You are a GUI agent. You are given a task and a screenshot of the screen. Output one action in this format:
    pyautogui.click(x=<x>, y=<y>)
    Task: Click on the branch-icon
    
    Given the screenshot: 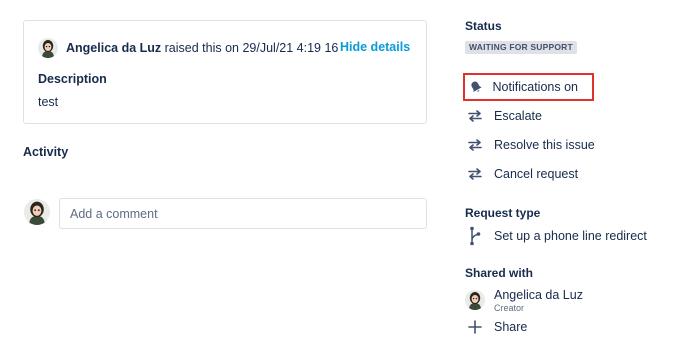 What is the action you would take?
    pyautogui.click(x=475, y=236)
    